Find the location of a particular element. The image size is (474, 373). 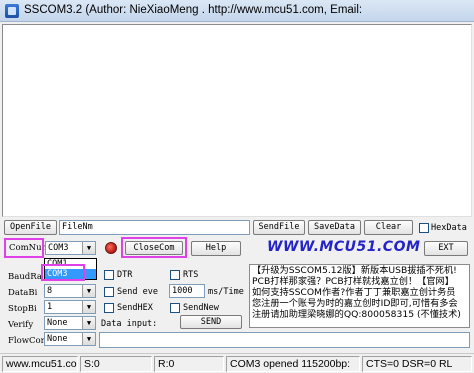

send-new-label: SendNew is located at coordinates (201, 308).